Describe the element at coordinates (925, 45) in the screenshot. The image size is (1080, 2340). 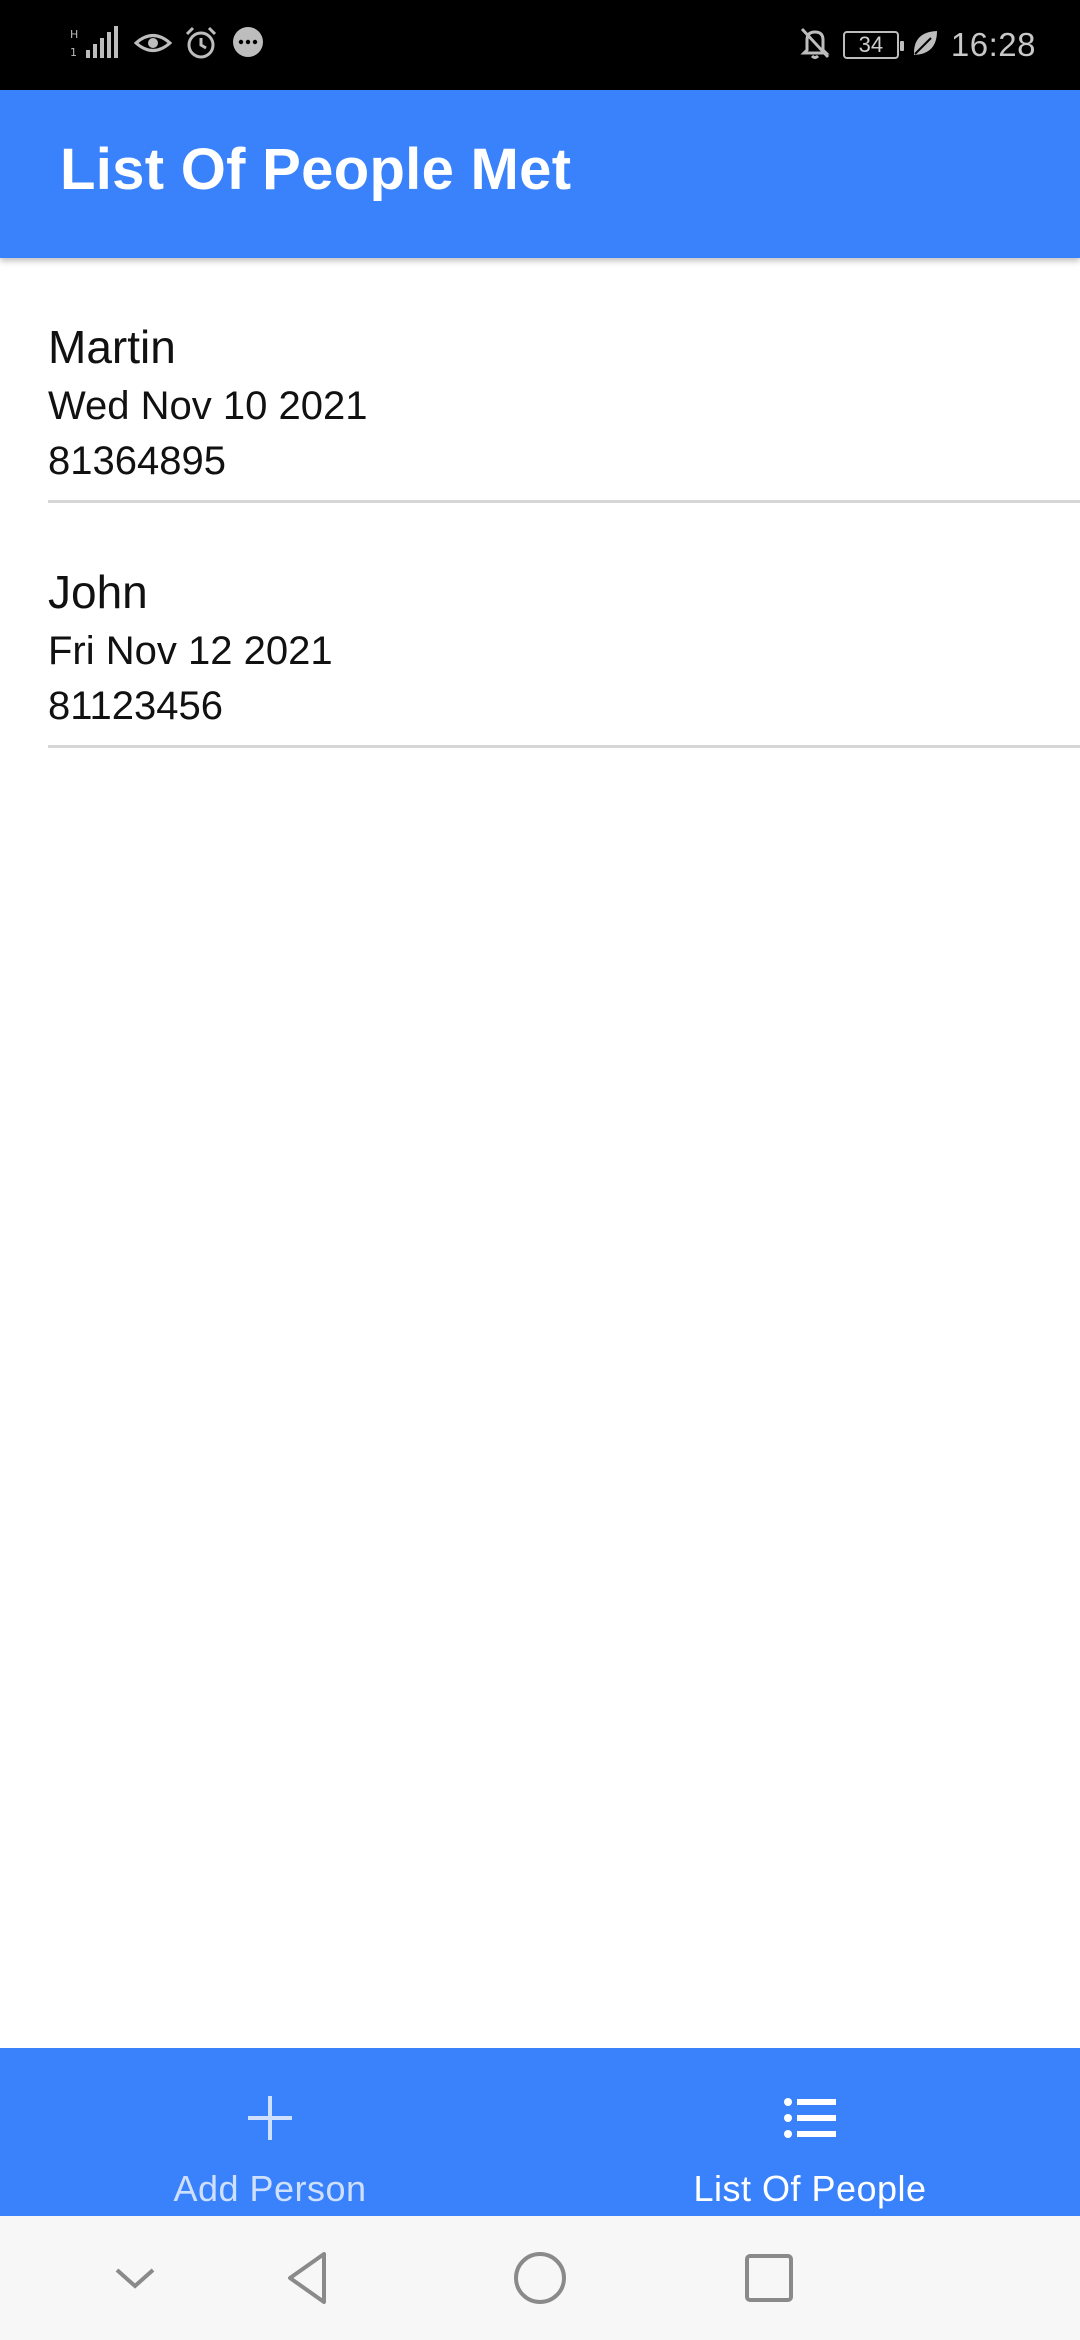
I see `leaf-icon` at that location.